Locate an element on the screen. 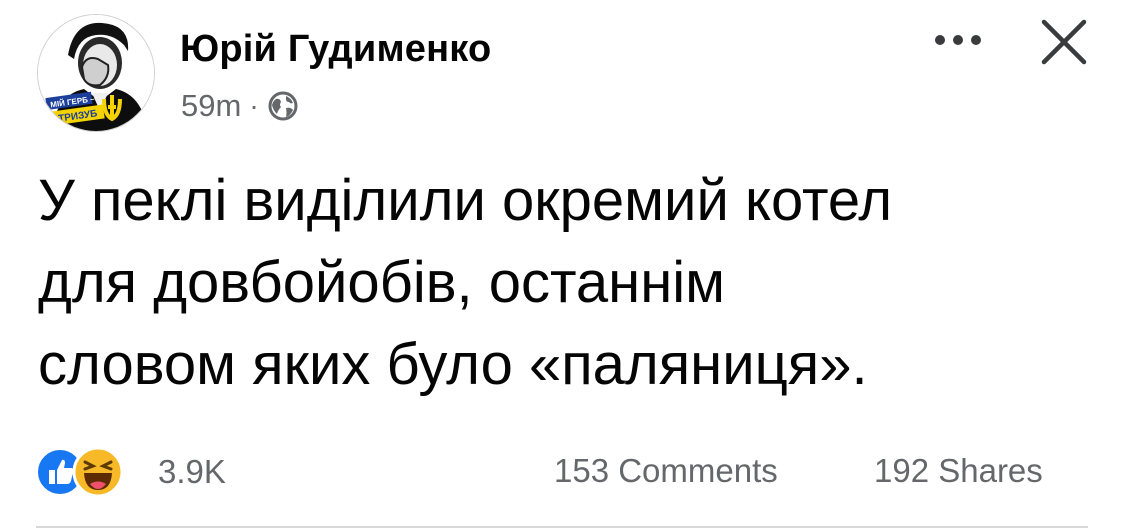  reactions-summary: 3.9K is located at coordinates (131, 472).